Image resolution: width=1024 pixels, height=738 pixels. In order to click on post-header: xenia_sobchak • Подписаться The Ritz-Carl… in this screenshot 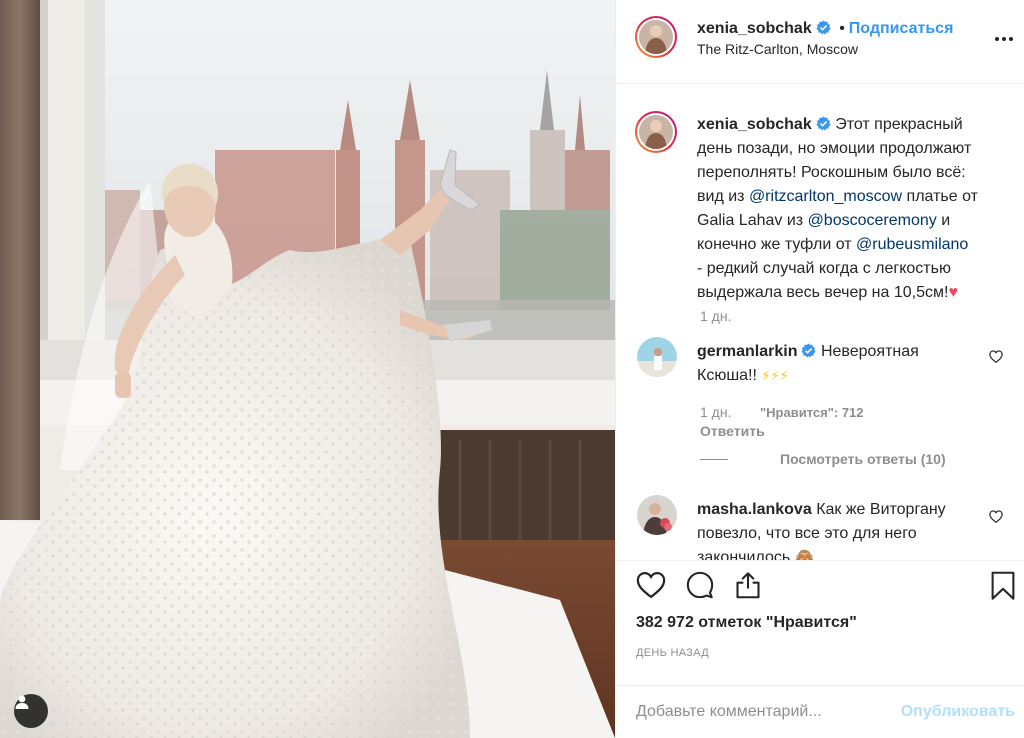, I will do `click(820, 42)`.